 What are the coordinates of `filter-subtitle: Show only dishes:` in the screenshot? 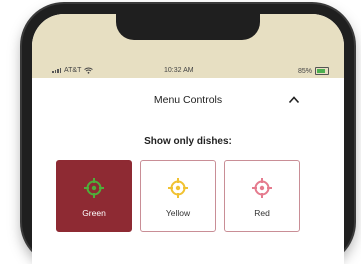 It's located at (188, 141).